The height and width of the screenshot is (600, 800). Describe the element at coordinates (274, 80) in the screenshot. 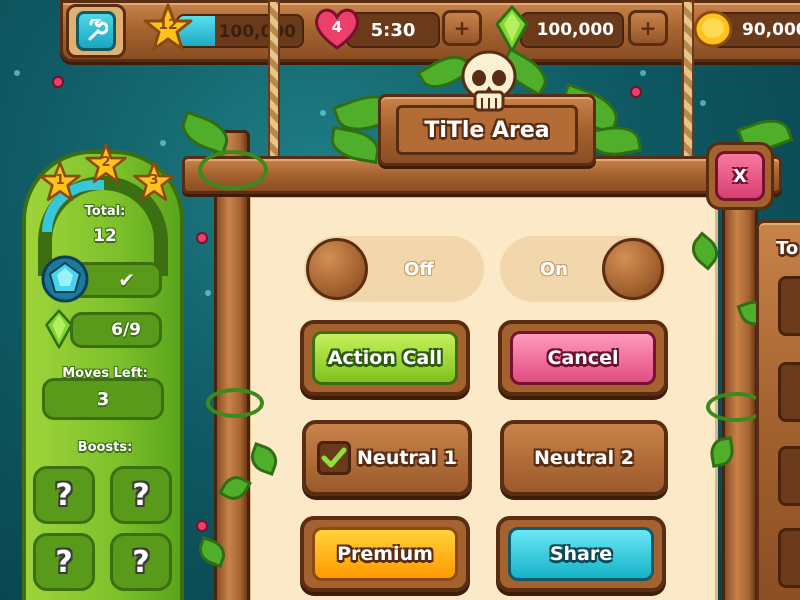

I see `rope-left` at that location.